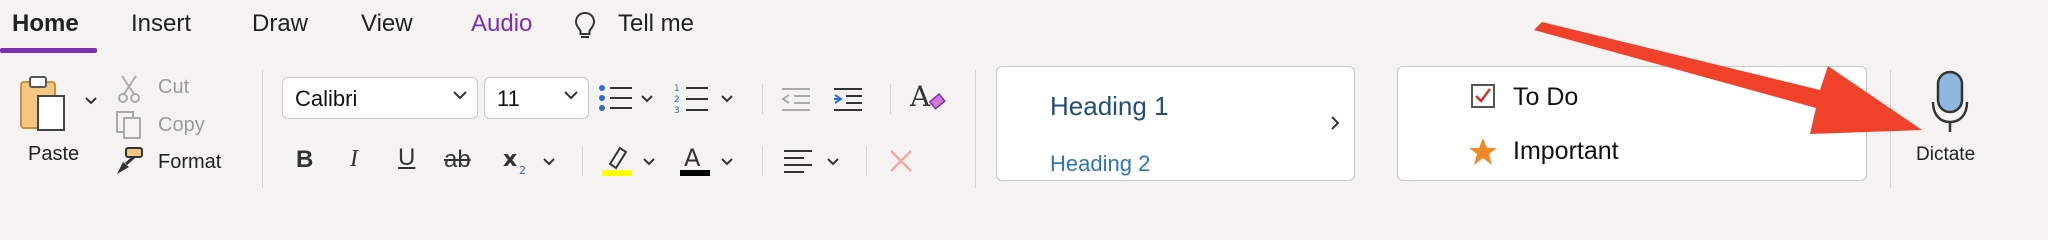 Image resolution: width=2048 pixels, height=240 pixels. What do you see at coordinates (617, 159) in the screenshot?
I see `highlight-icon` at bounding box center [617, 159].